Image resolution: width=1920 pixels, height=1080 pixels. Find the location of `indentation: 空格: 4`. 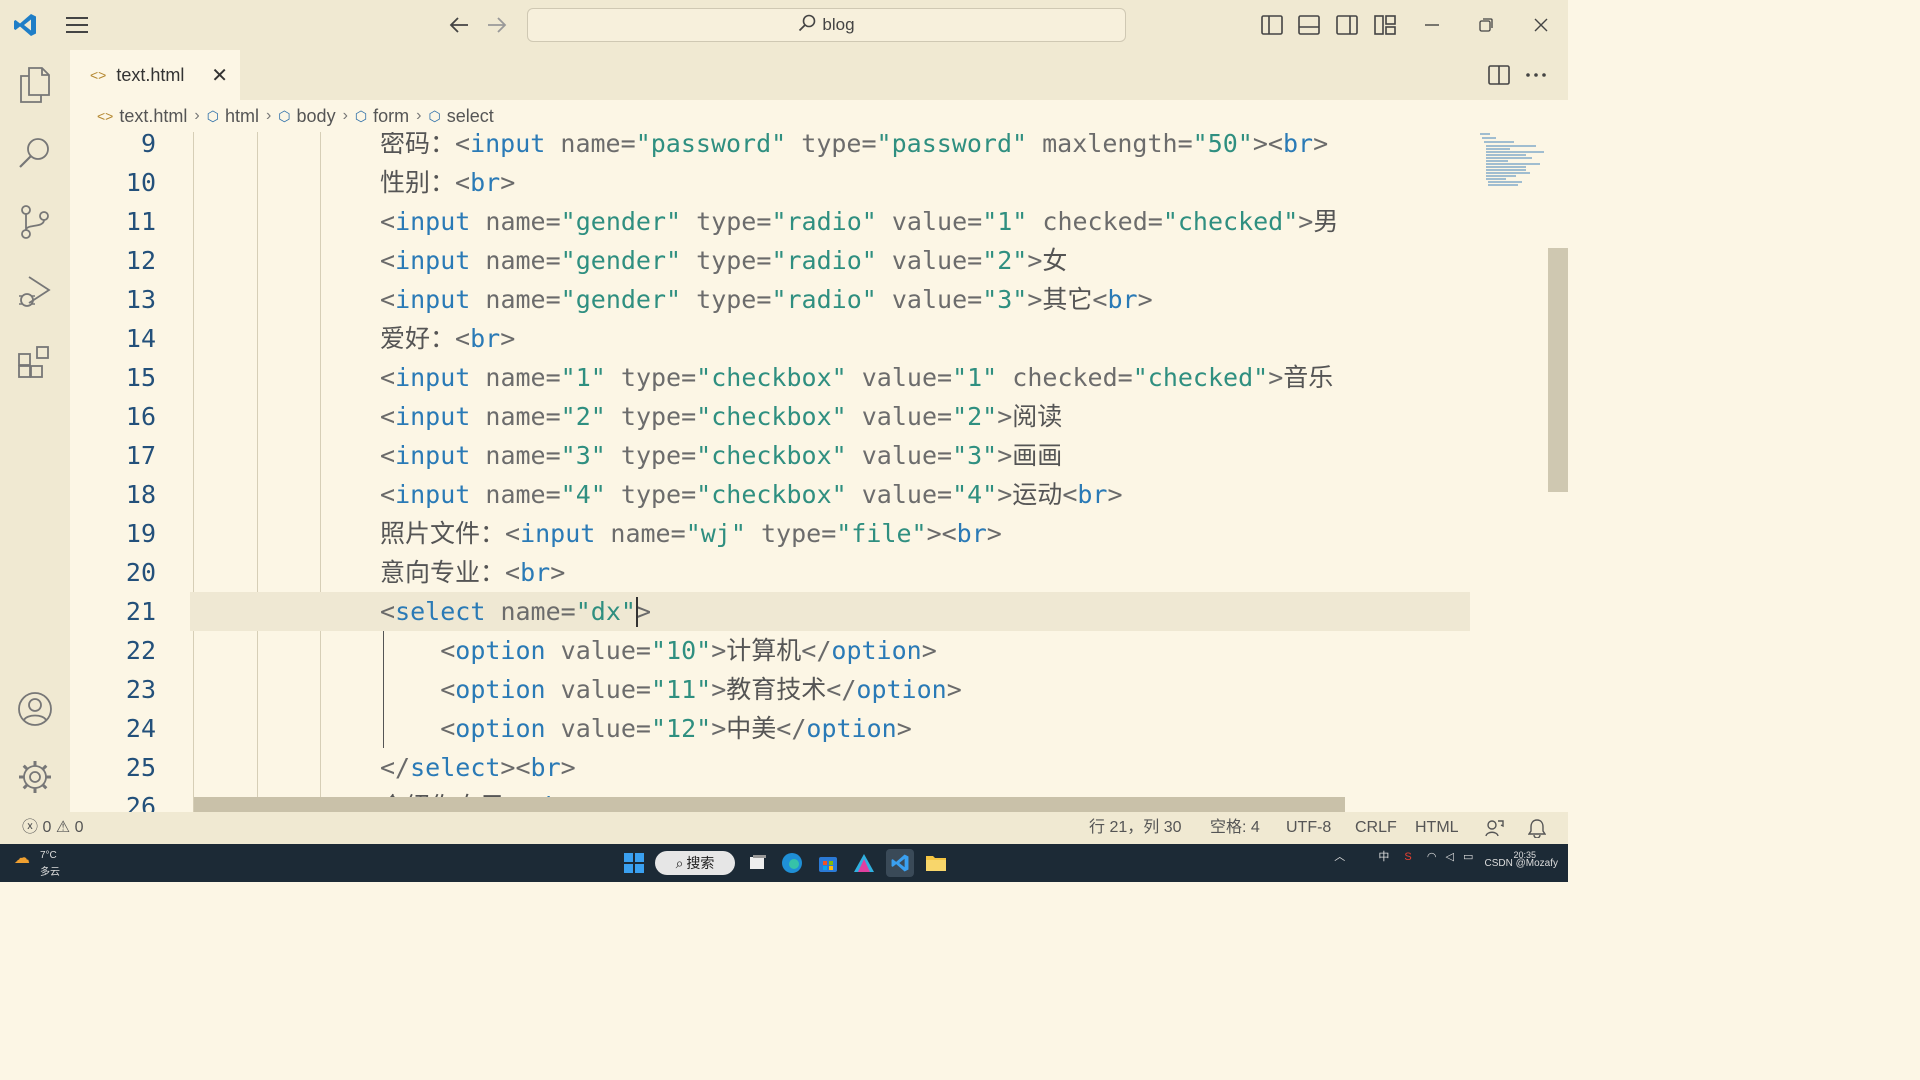

indentation: 空格: 4 is located at coordinates (1235, 828).